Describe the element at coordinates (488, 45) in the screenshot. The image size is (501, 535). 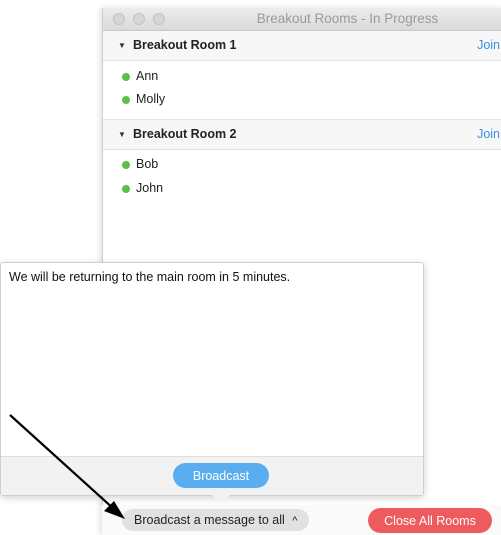
I see `join-room-1-link: Join` at that location.